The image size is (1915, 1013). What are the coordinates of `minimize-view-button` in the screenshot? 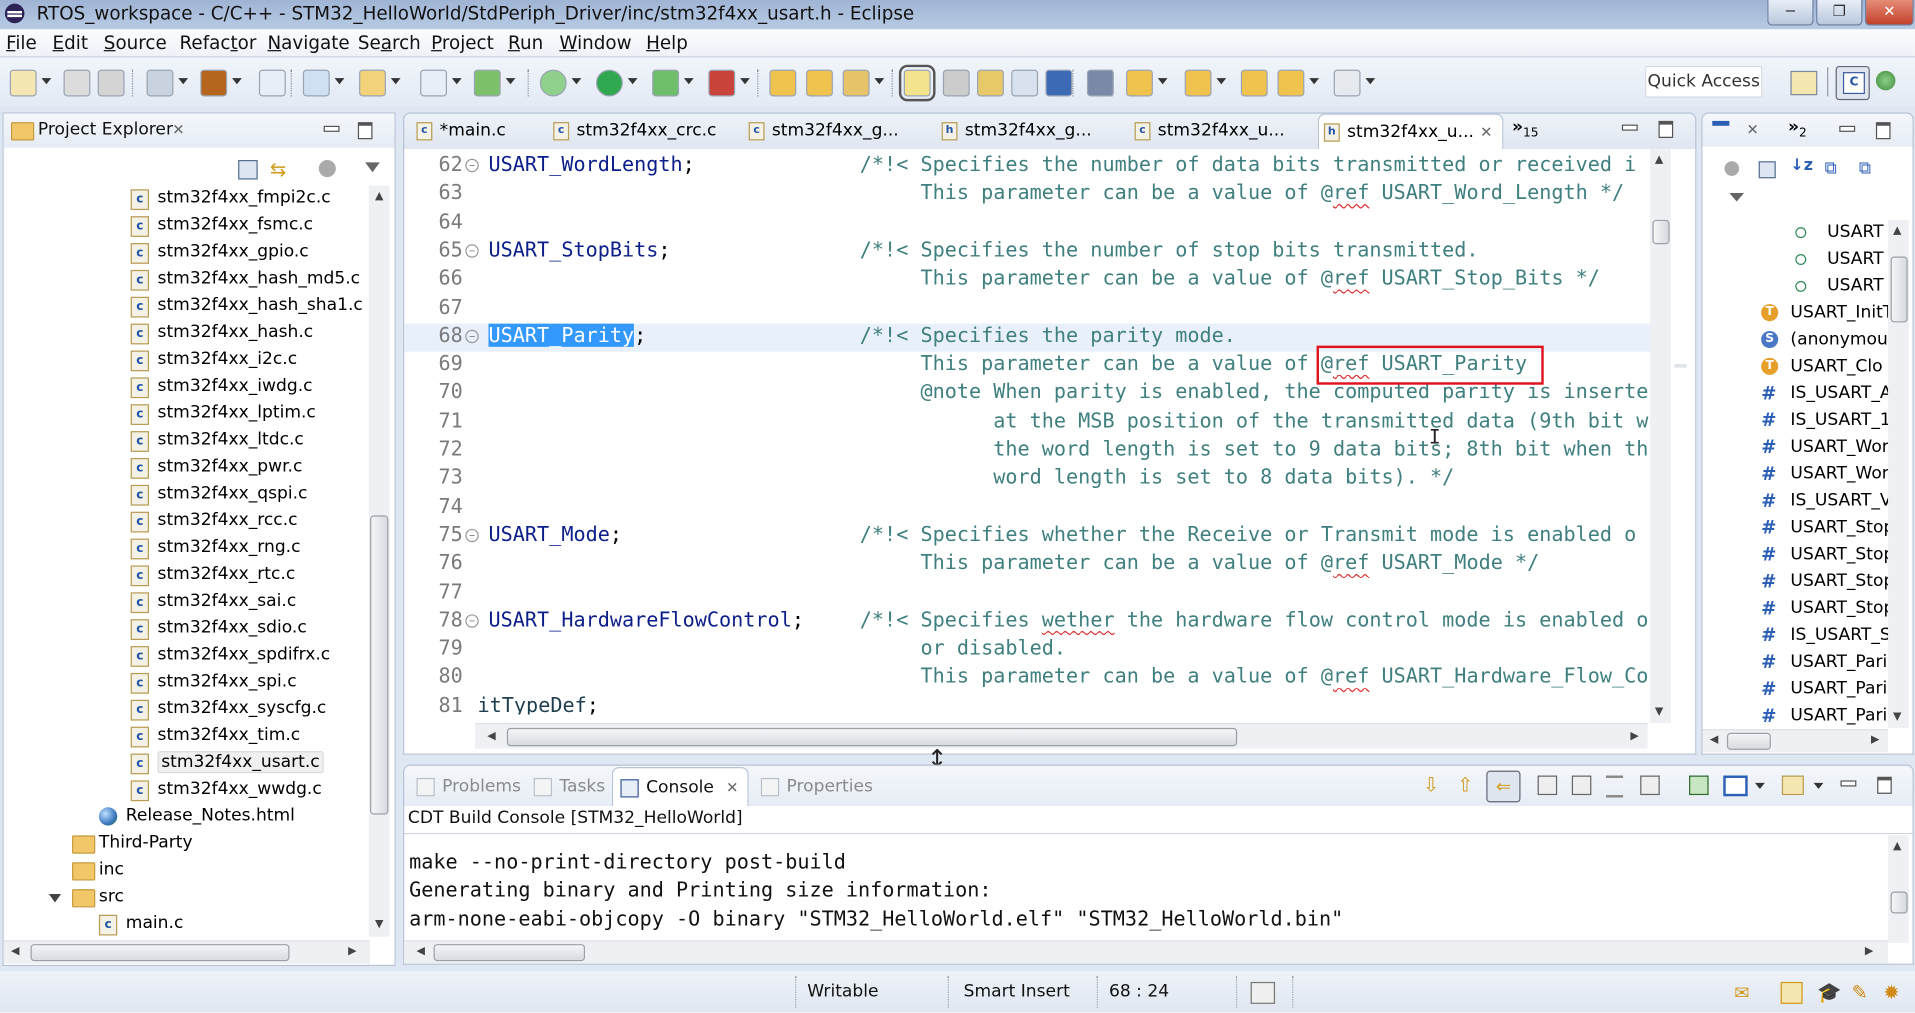 It's located at (331, 128).